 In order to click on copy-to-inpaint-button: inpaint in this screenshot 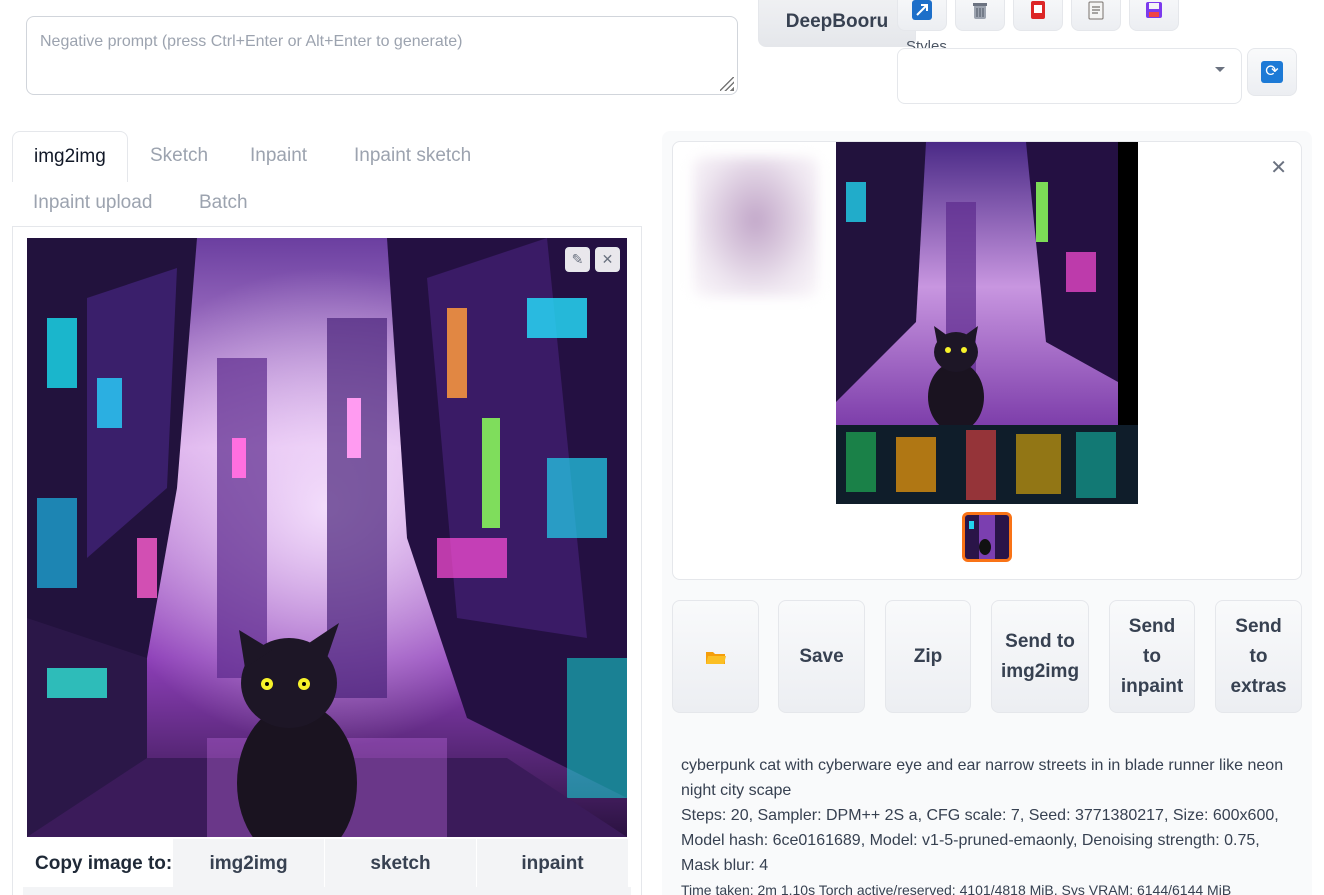, I will do `click(553, 864)`.